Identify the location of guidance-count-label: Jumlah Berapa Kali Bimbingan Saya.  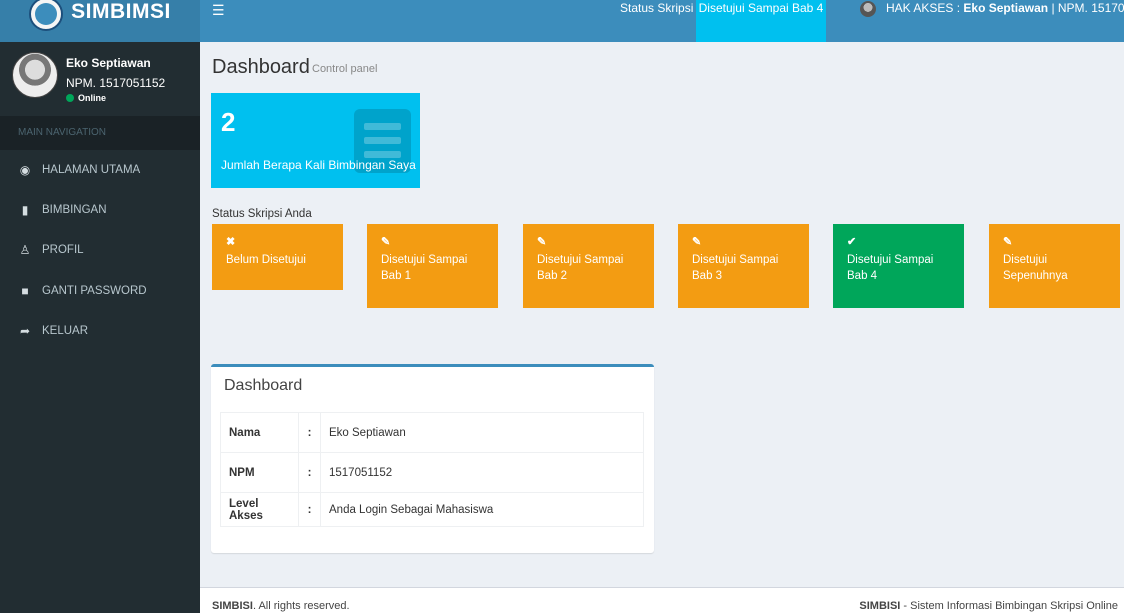
(318, 165).